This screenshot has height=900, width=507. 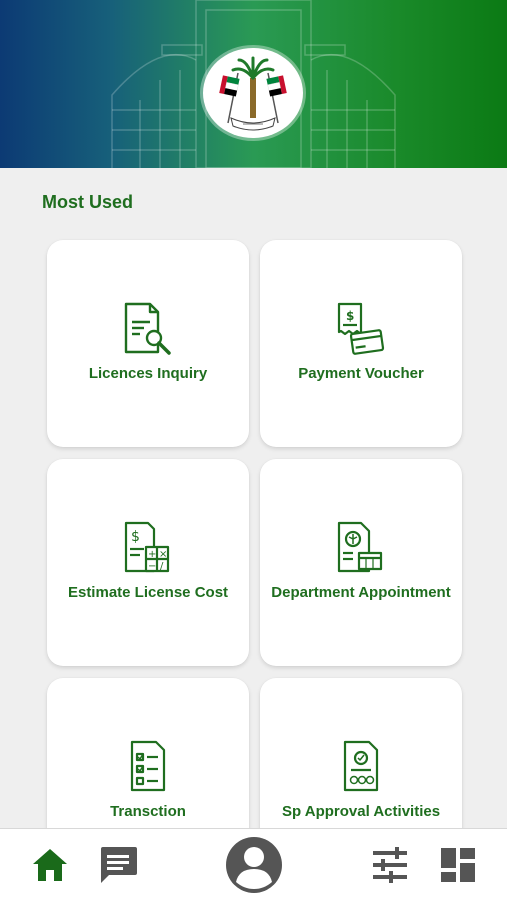 I want to click on checklist-document-icon, so click(x=148, y=766).